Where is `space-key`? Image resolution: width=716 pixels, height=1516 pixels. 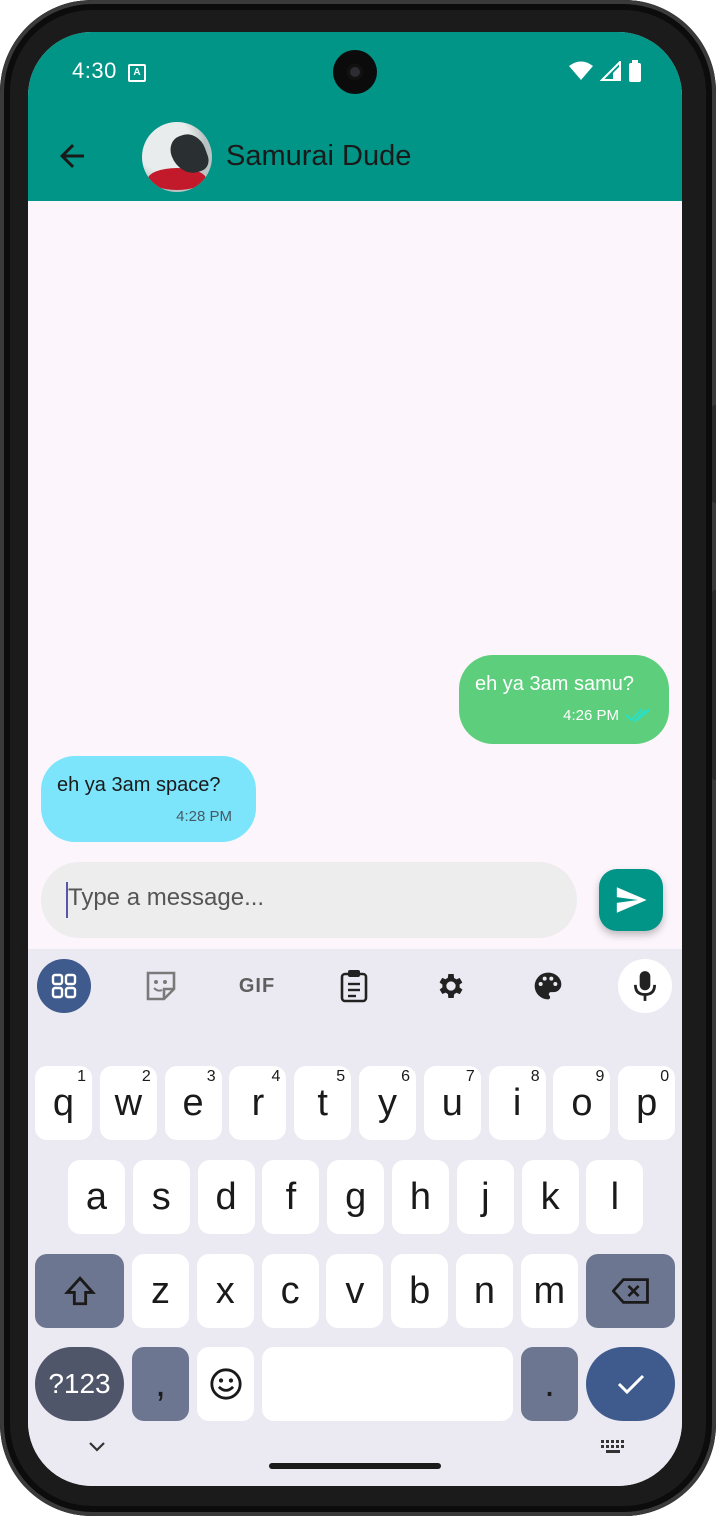 space-key is located at coordinates (387, 1384).